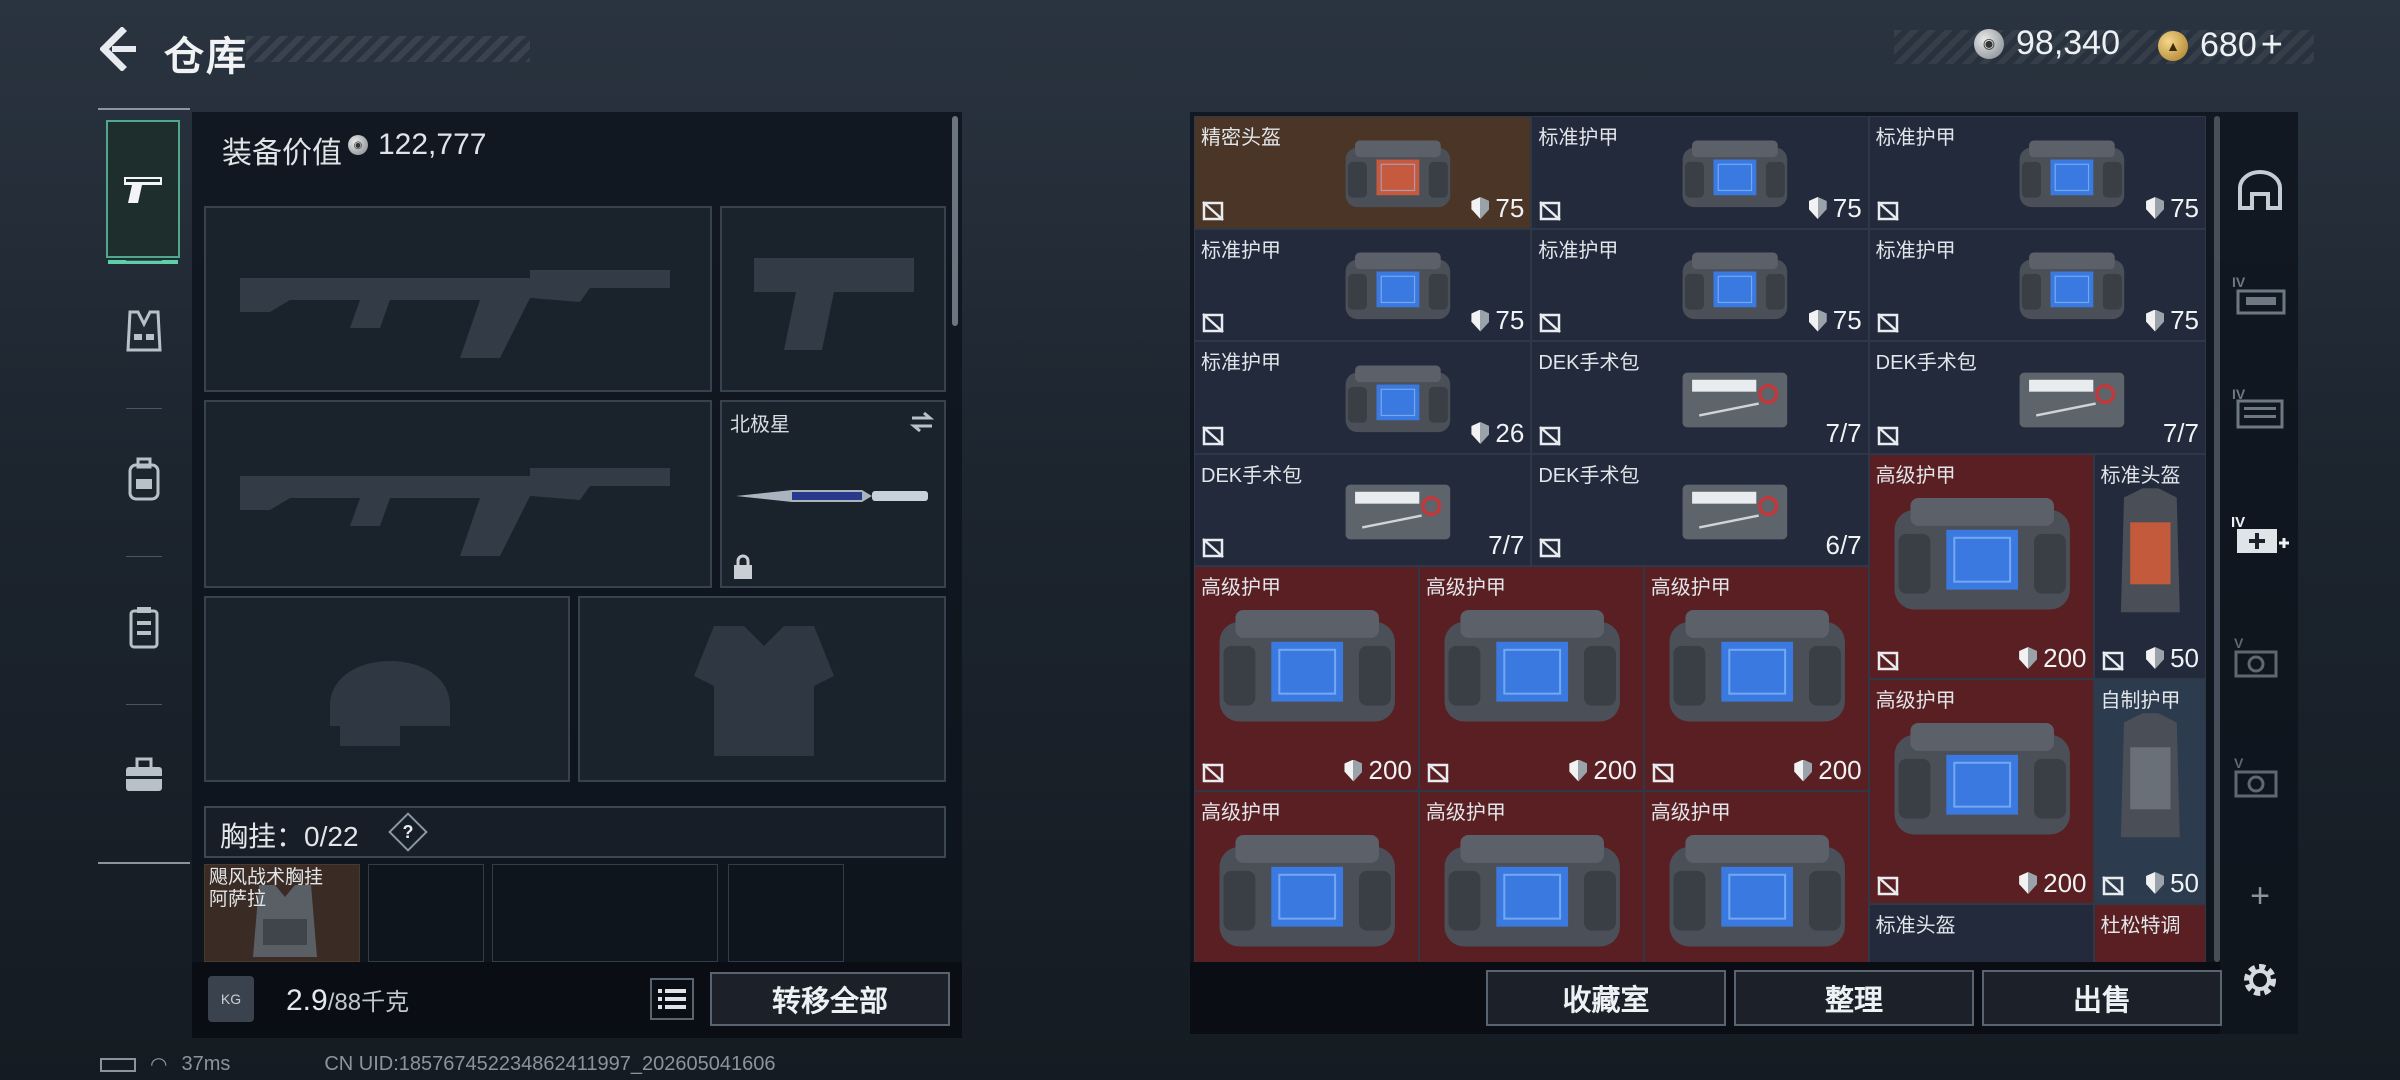 The height and width of the screenshot is (1080, 2400). Describe the element at coordinates (922, 422) in the screenshot. I see `swap-icon` at that location.